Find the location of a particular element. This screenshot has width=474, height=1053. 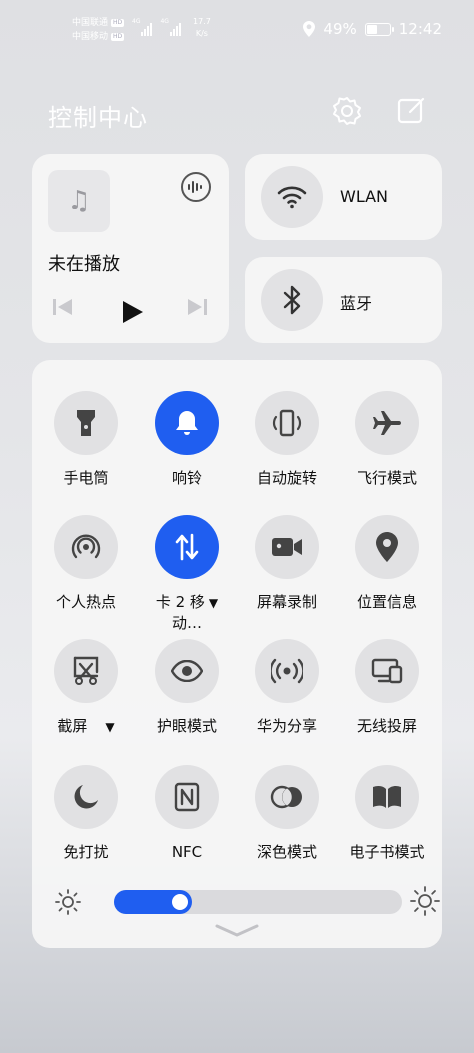

wlan-card: WLAN is located at coordinates (343, 197).